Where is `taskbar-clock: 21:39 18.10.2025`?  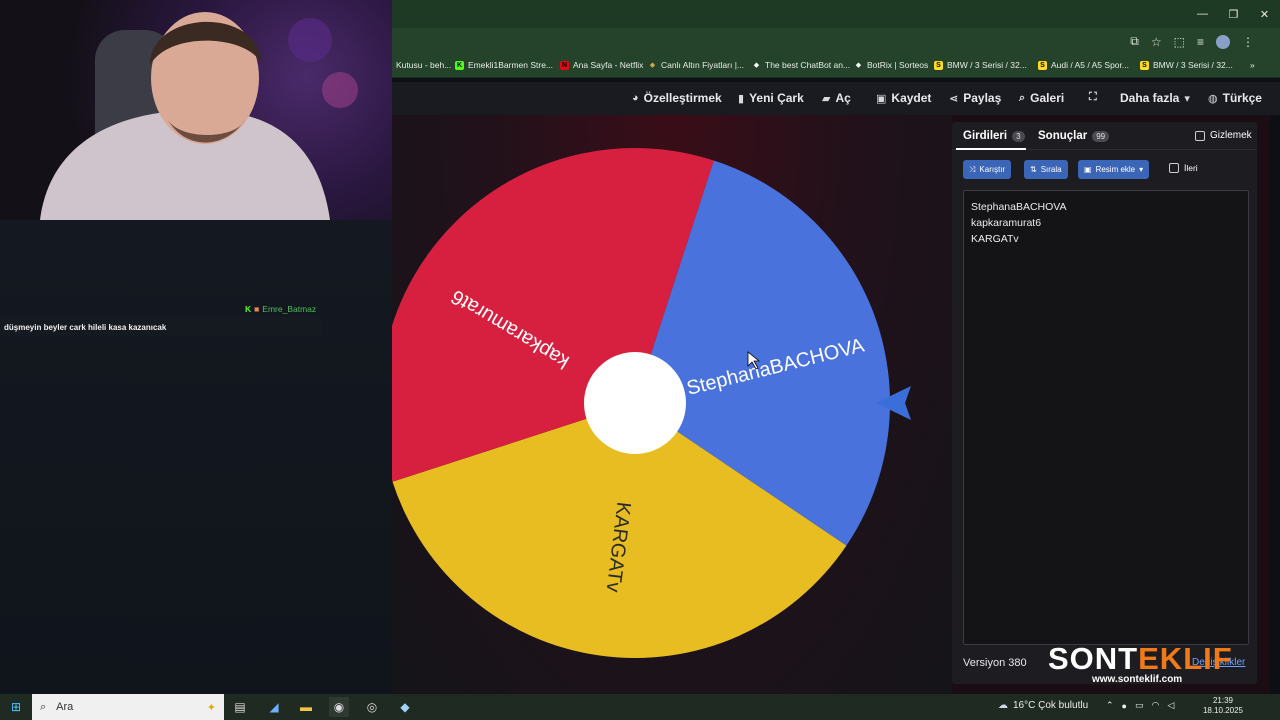
taskbar-clock: 21:39 18.10.2025 is located at coordinates (1223, 706).